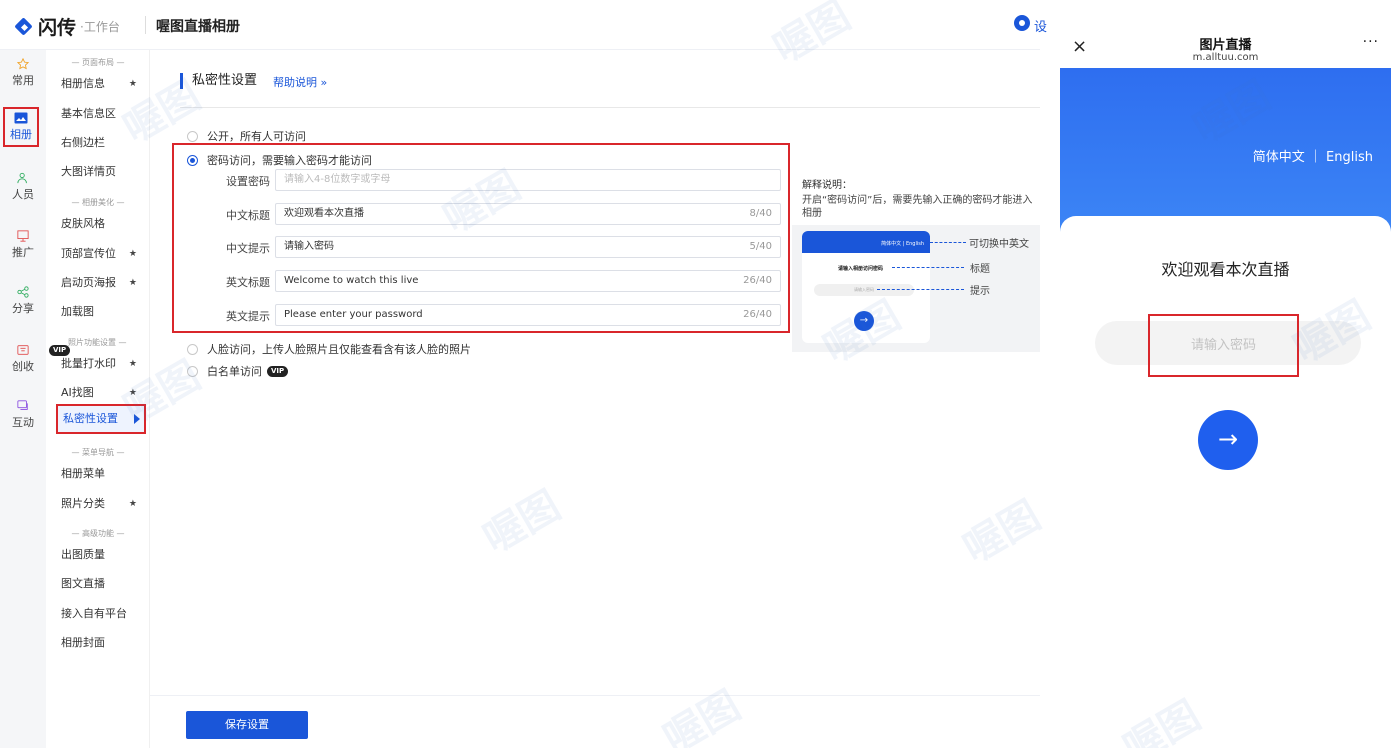  Describe the element at coordinates (1040, 25) in the screenshot. I see `settings-link: 设` at that location.